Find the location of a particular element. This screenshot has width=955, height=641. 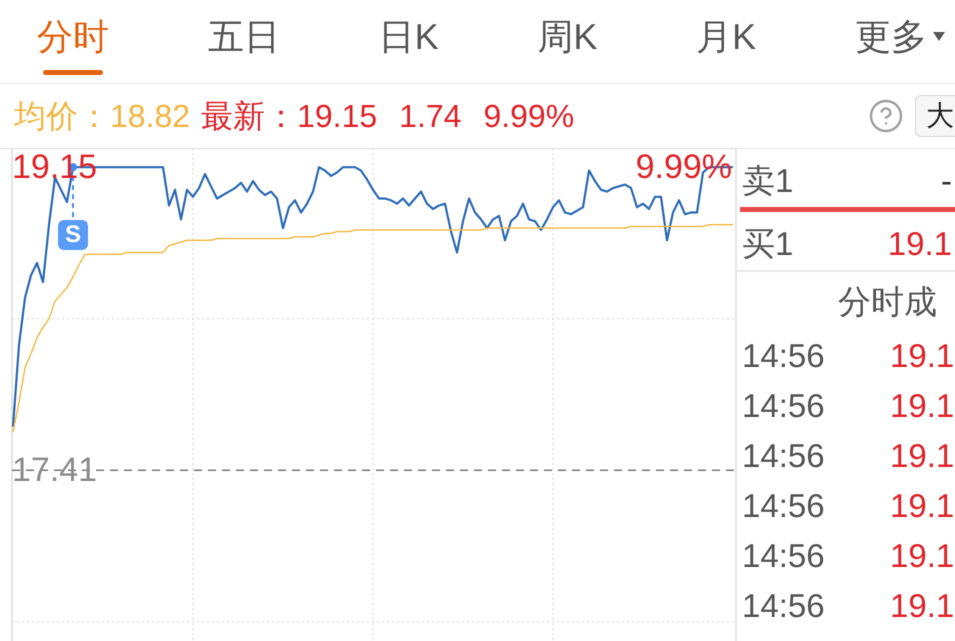

chart-tab: 周K is located at coordinates (567, 41).